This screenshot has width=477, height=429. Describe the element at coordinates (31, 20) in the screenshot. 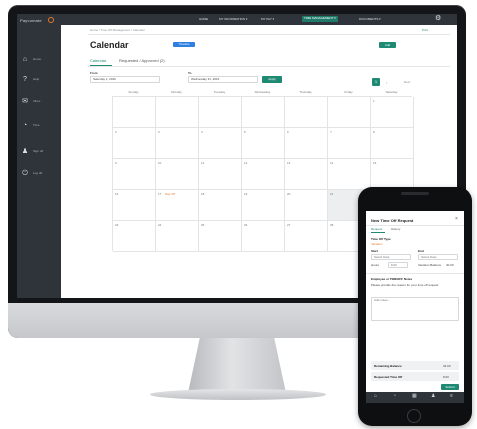

I see `logo-text: Paycomate` at that location.